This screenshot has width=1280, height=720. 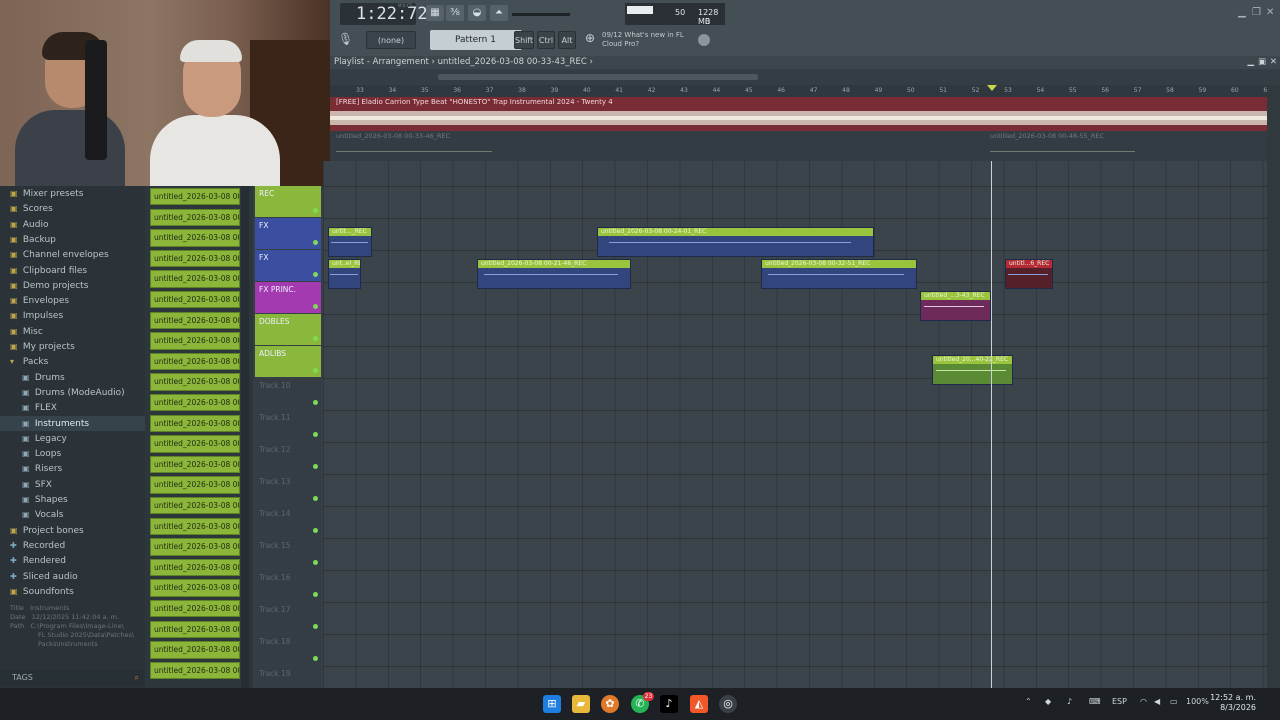 I want to click on browser-item: ▣ Risers, so click(x=72, y=468).